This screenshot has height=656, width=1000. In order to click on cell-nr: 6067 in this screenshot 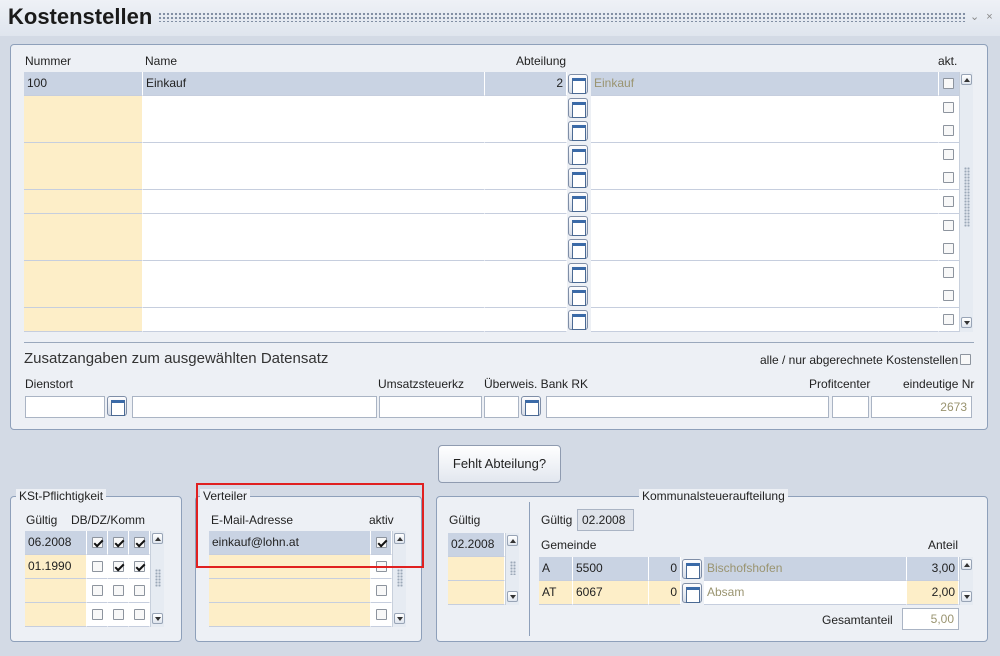, I will do `click(611, 593)`.